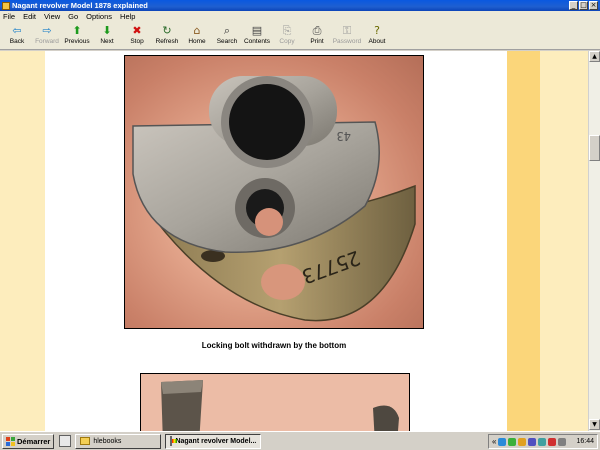 The height and width of the screenshot is (450, 600). Describe the element at coordinates (99, 16) in the screenshot. I see `menu-options: Options` at that location.